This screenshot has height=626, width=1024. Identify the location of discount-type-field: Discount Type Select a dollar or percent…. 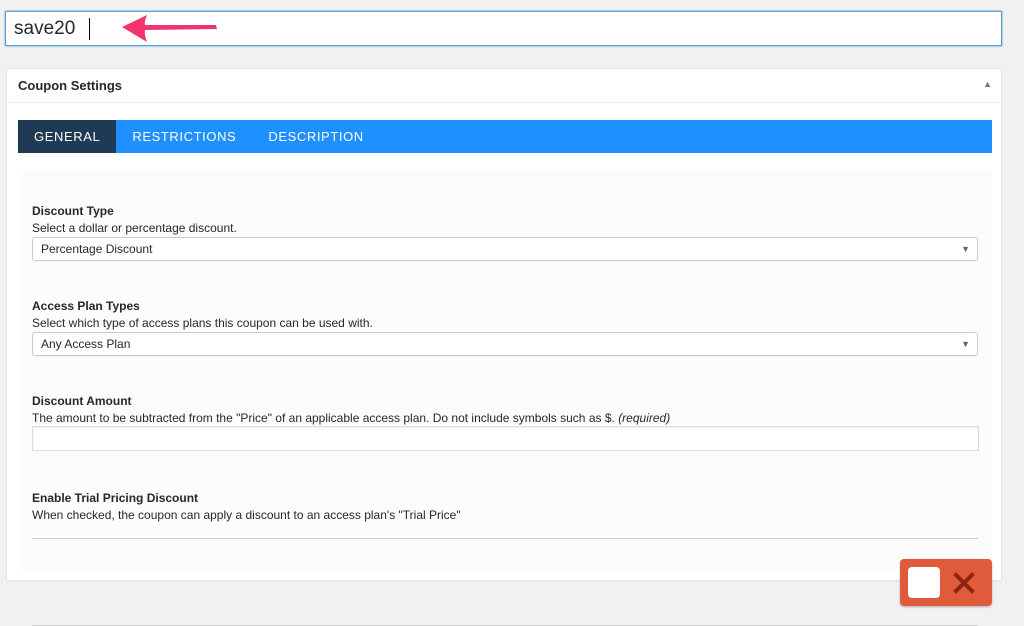
(505, 232).